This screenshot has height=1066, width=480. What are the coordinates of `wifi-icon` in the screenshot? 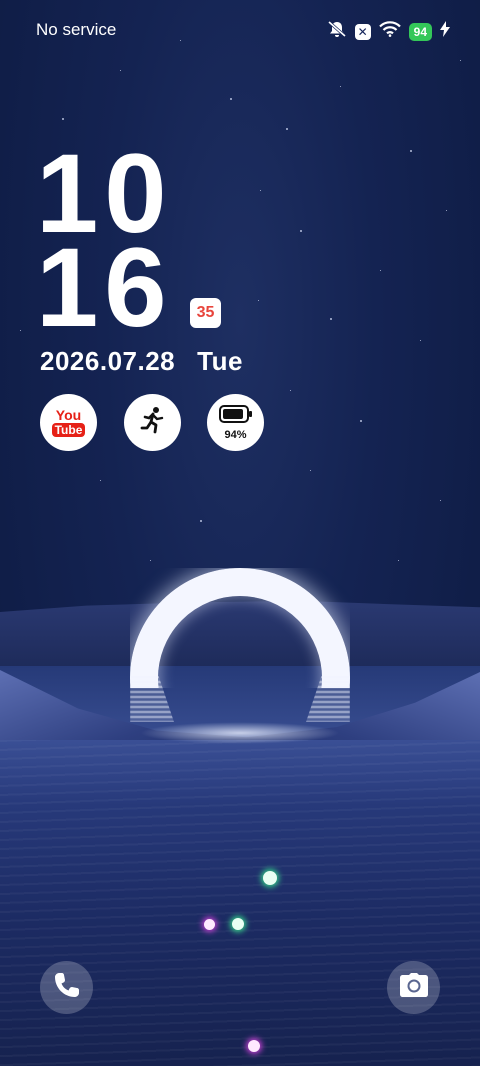 It's located at (389, 31).